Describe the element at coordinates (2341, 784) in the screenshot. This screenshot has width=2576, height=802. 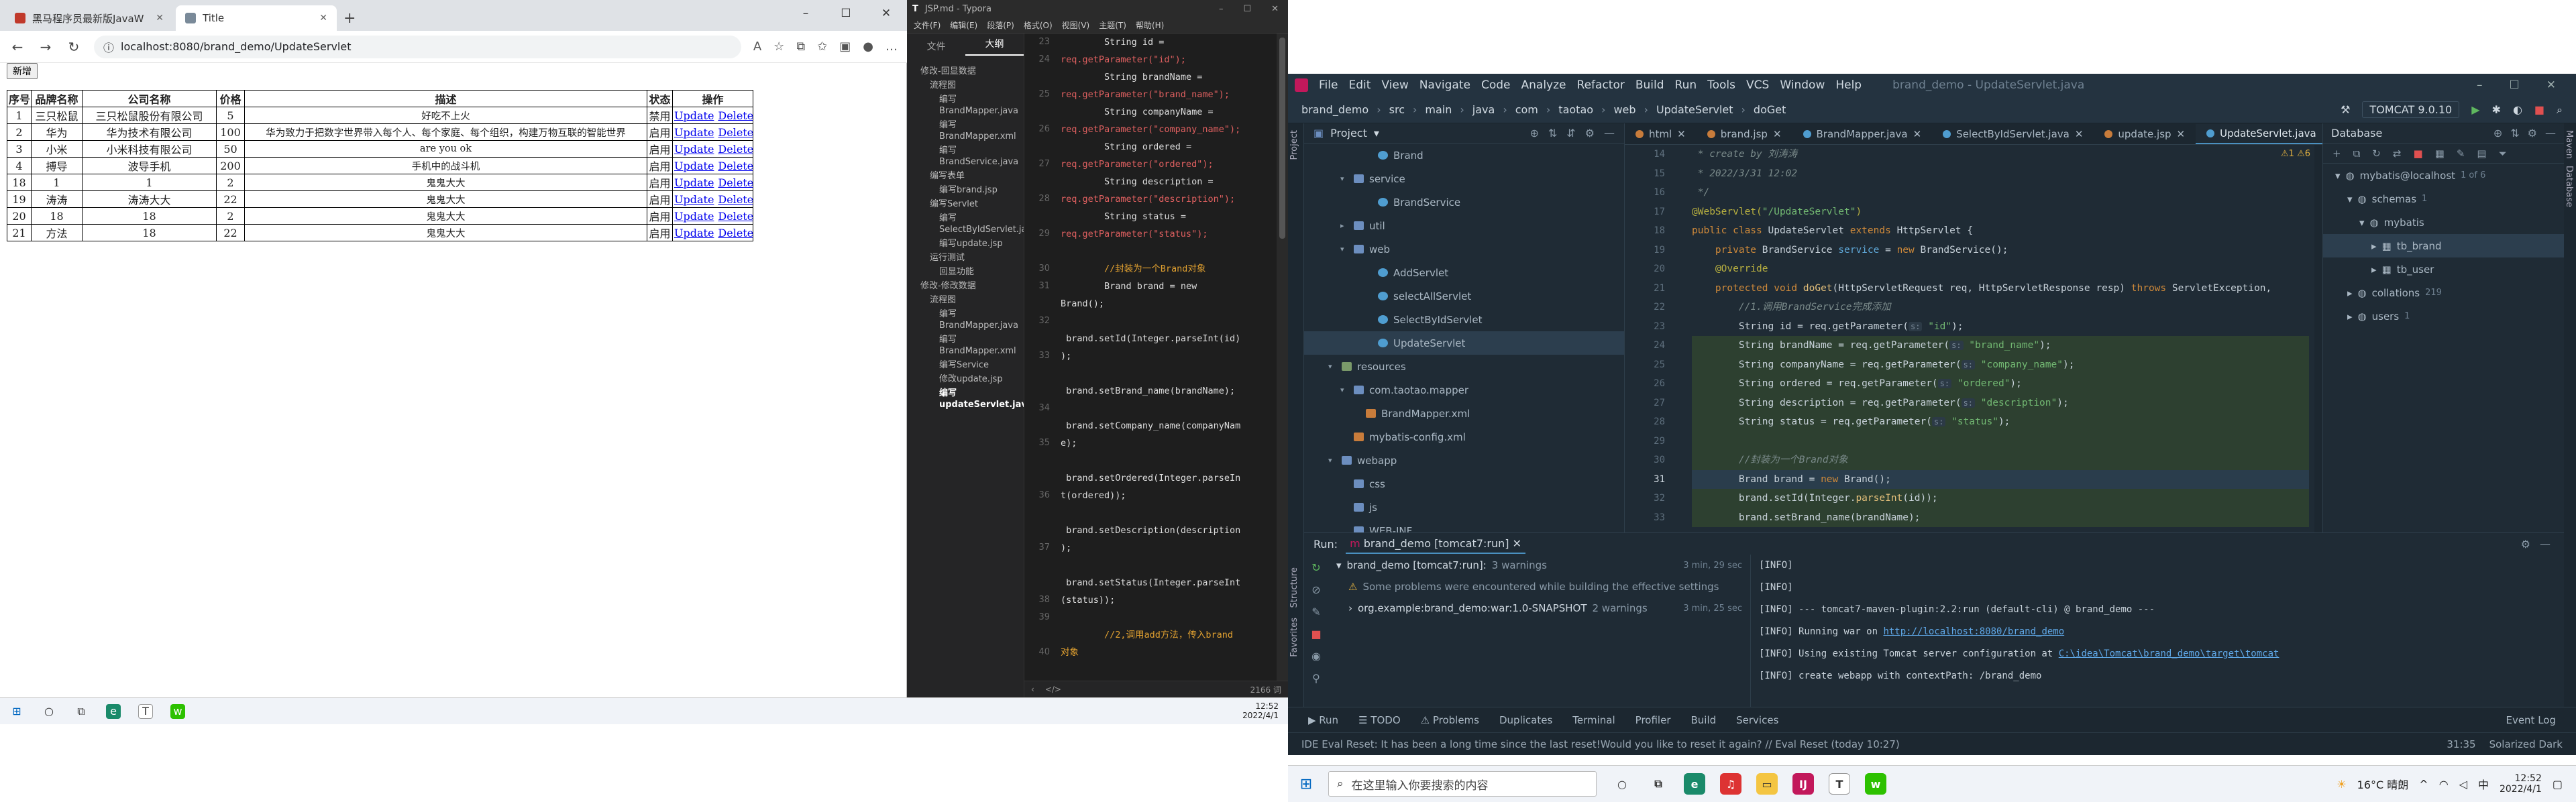
I see `weather-icon: ☀` at that location.